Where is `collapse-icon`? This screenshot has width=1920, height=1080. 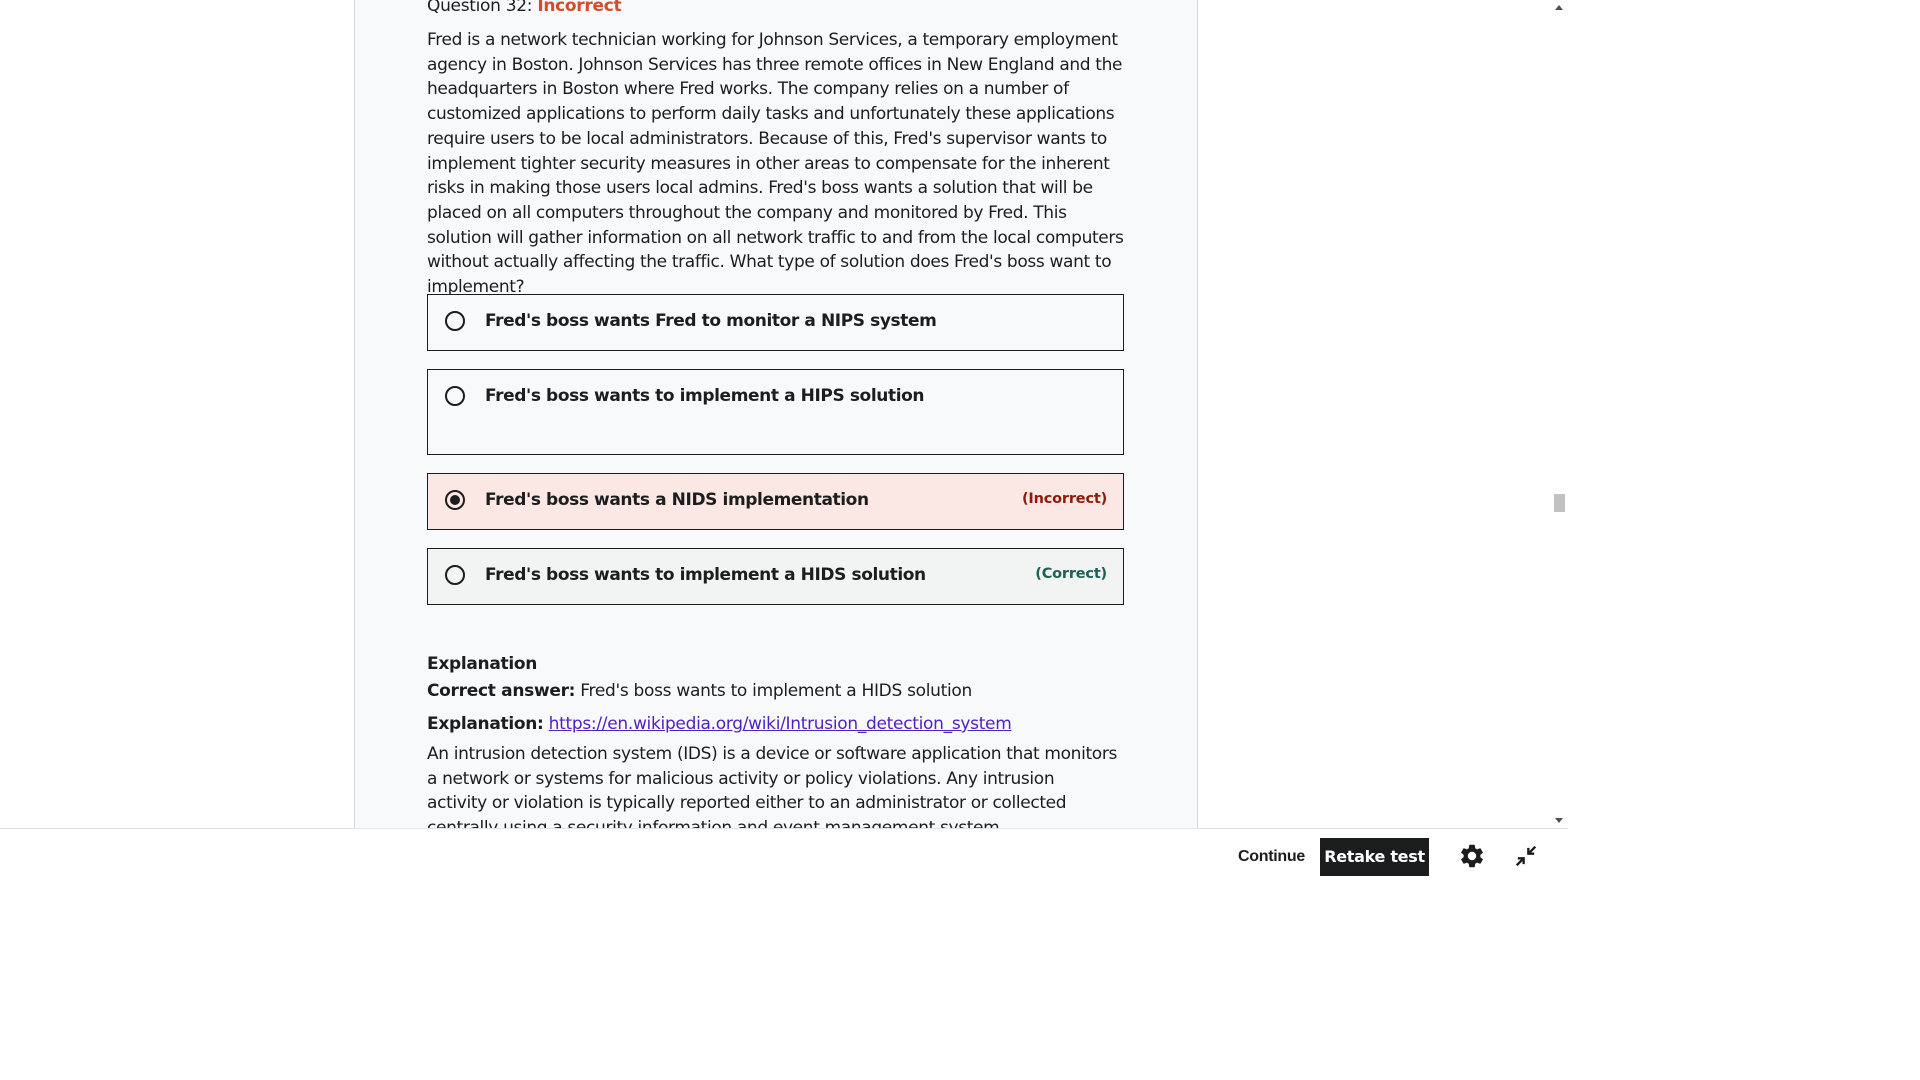 collapse-icon is located at coordinates (1526, 856).